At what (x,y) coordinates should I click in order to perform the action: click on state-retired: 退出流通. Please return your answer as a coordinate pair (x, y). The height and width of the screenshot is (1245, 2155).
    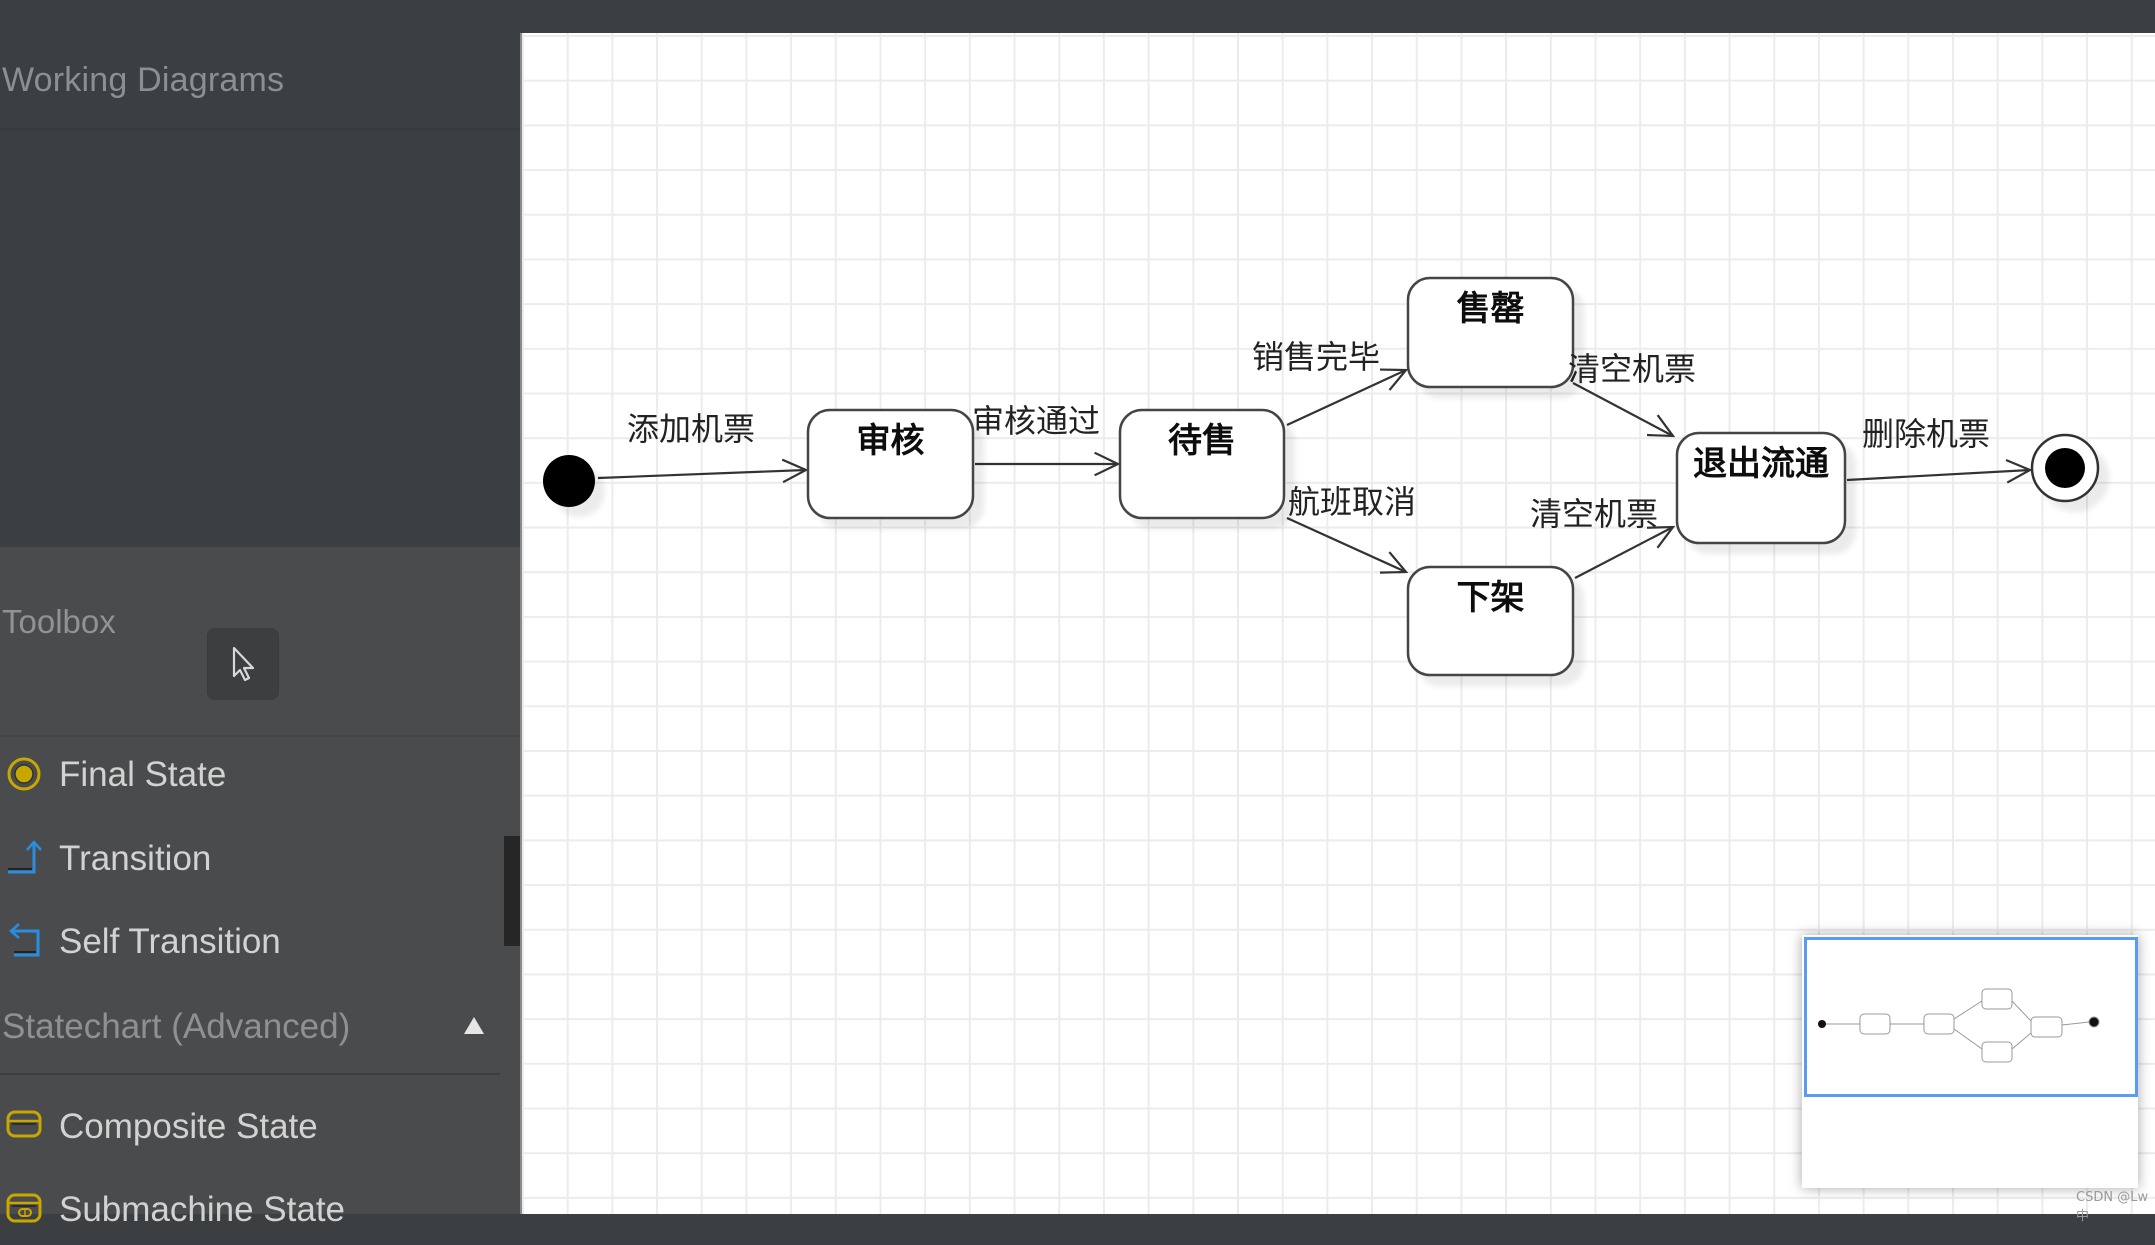
    Looking at the image, I should click on (1761, 488).